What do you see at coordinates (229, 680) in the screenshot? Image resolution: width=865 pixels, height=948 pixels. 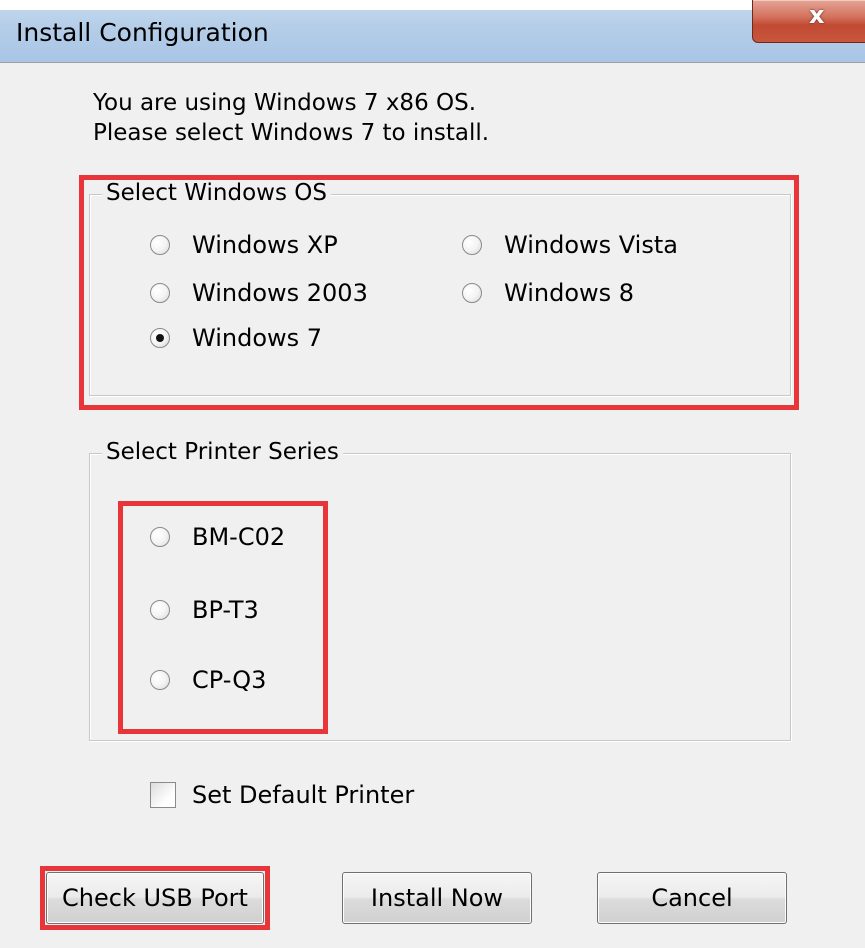 I see `radio-label-cp-q3: CP-Q3` at bounding box center [229, 680].